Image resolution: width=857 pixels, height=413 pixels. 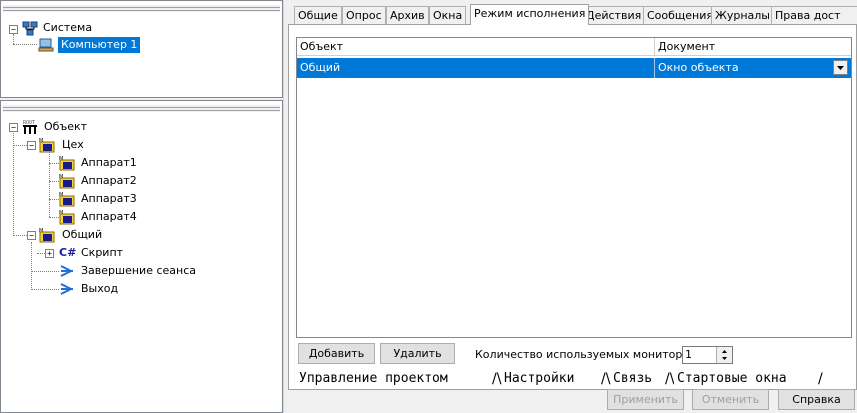 I want to click on grid-header: Объект Документ, so click(x=574, y=47).